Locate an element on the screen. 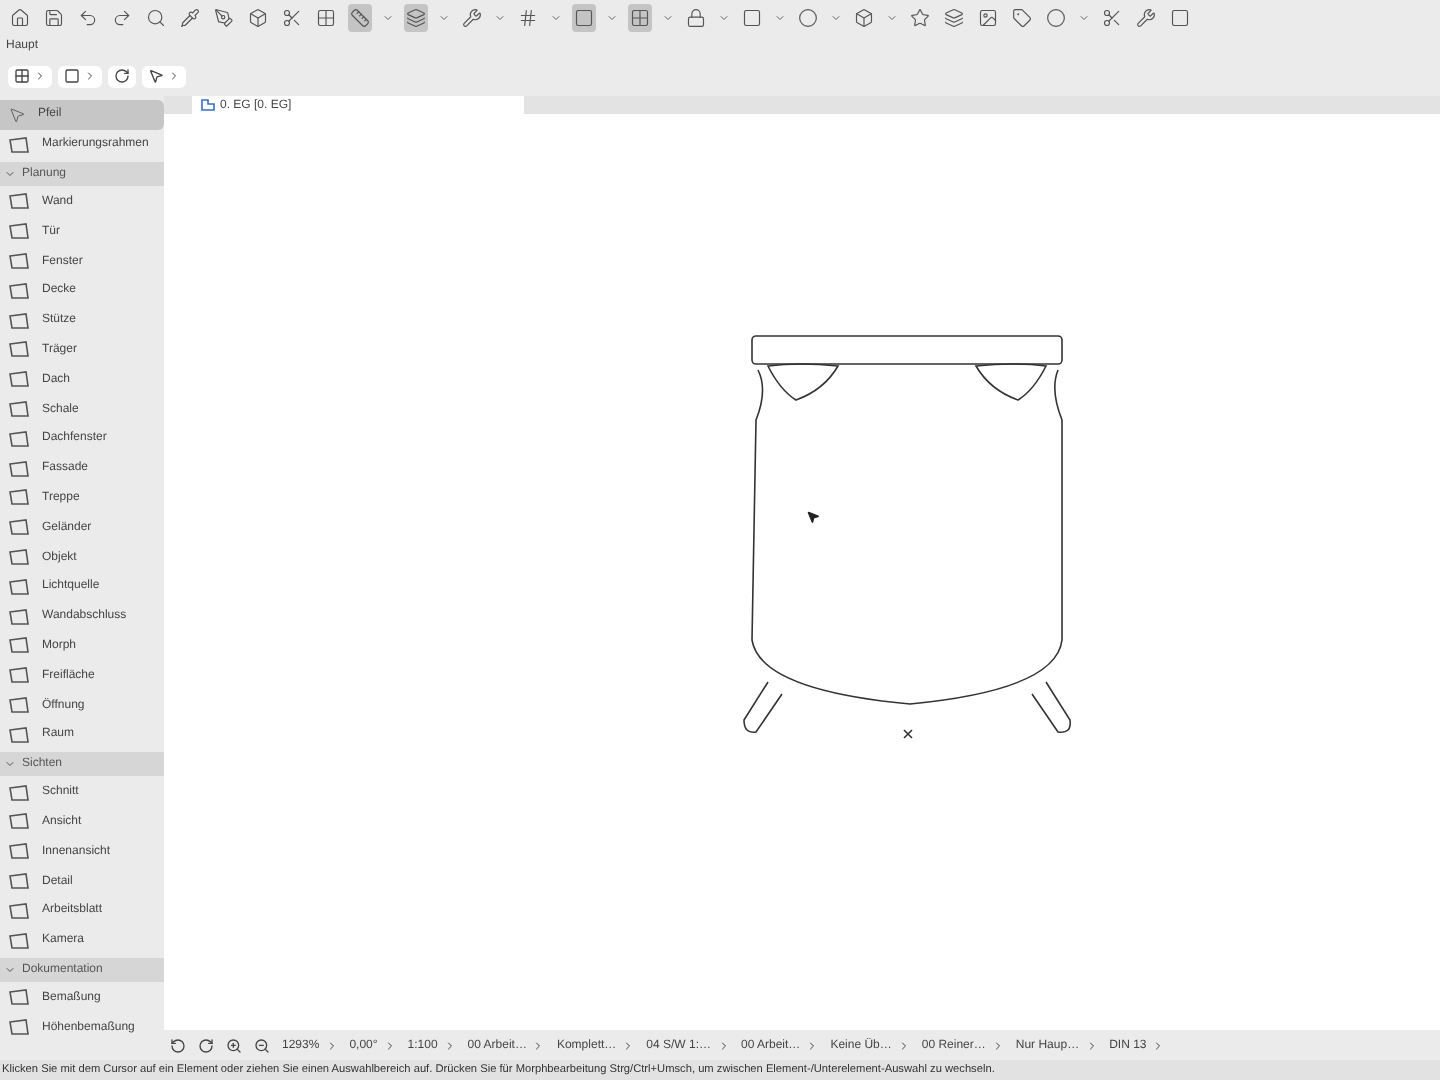  cube-icon is located at coordinates (864, 17).